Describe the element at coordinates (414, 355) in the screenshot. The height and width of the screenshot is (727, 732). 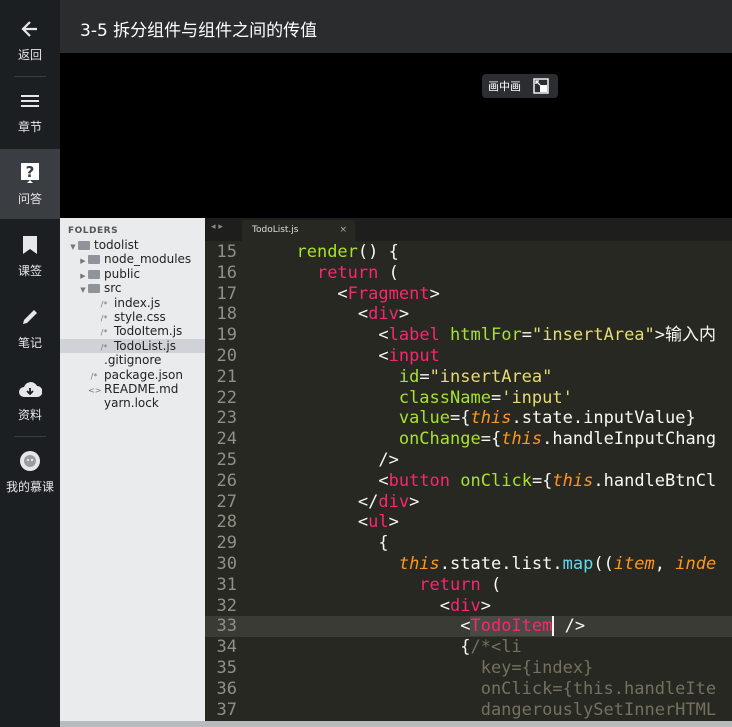
I see `code-token: input` at that location.